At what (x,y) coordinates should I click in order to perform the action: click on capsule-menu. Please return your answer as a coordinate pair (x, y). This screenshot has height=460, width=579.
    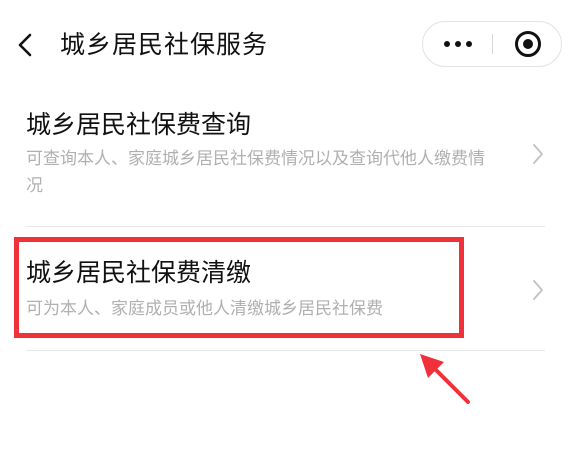
    Looking at the image, I should click on (492, 44).